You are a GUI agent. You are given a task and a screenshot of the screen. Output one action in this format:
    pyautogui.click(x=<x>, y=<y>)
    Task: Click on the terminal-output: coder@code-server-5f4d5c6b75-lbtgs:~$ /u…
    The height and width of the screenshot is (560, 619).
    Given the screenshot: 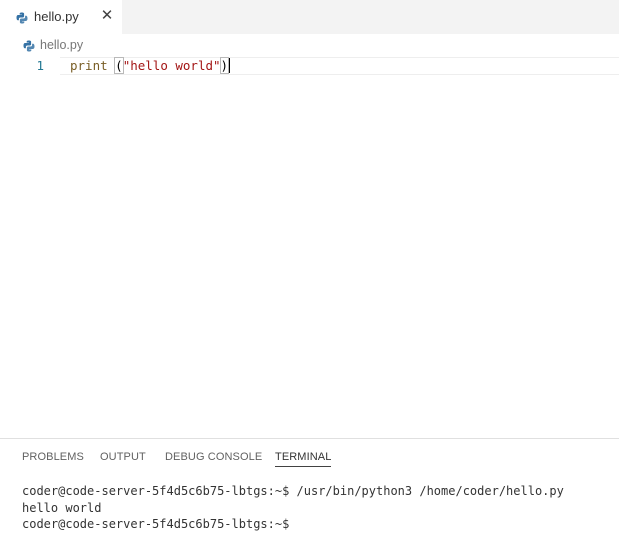 What is the action you would take?
    pyautogui.click(x=317, y=508)
    